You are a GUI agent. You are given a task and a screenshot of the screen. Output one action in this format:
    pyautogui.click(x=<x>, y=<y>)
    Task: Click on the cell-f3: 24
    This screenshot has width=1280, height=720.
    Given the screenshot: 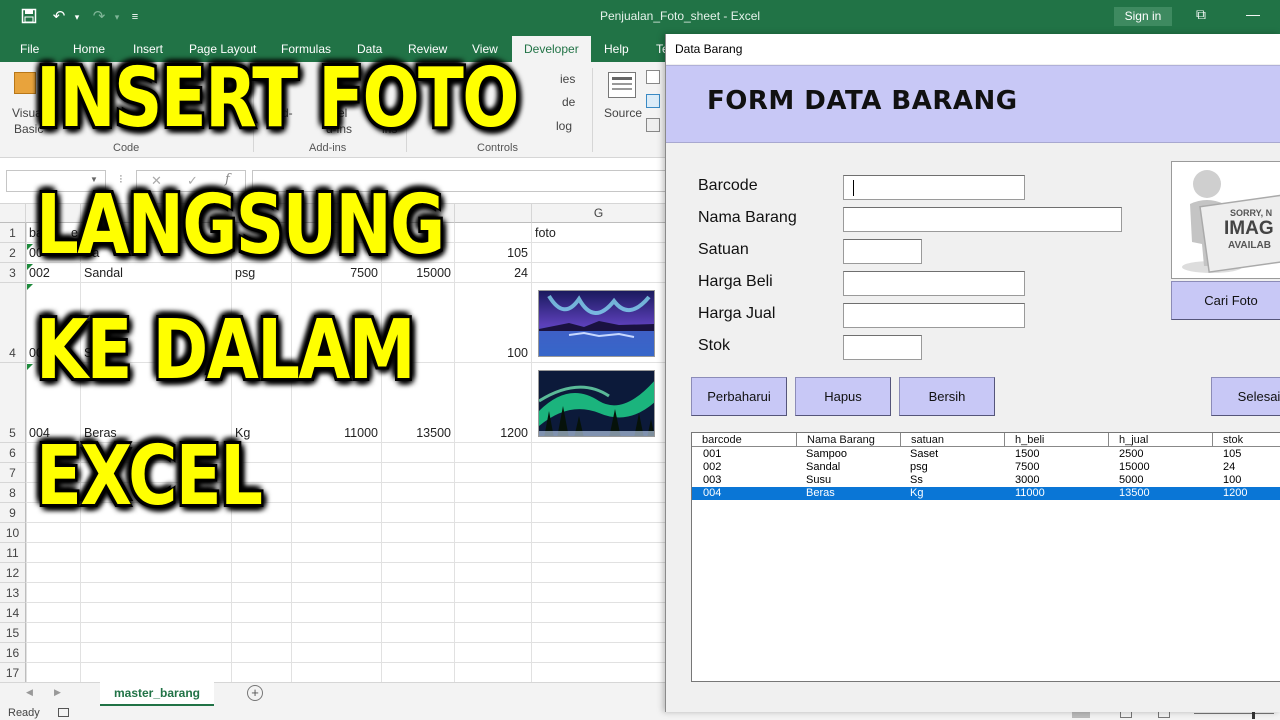 What is the action you would take?
    pyautogui.click(x=493, y=273)
    